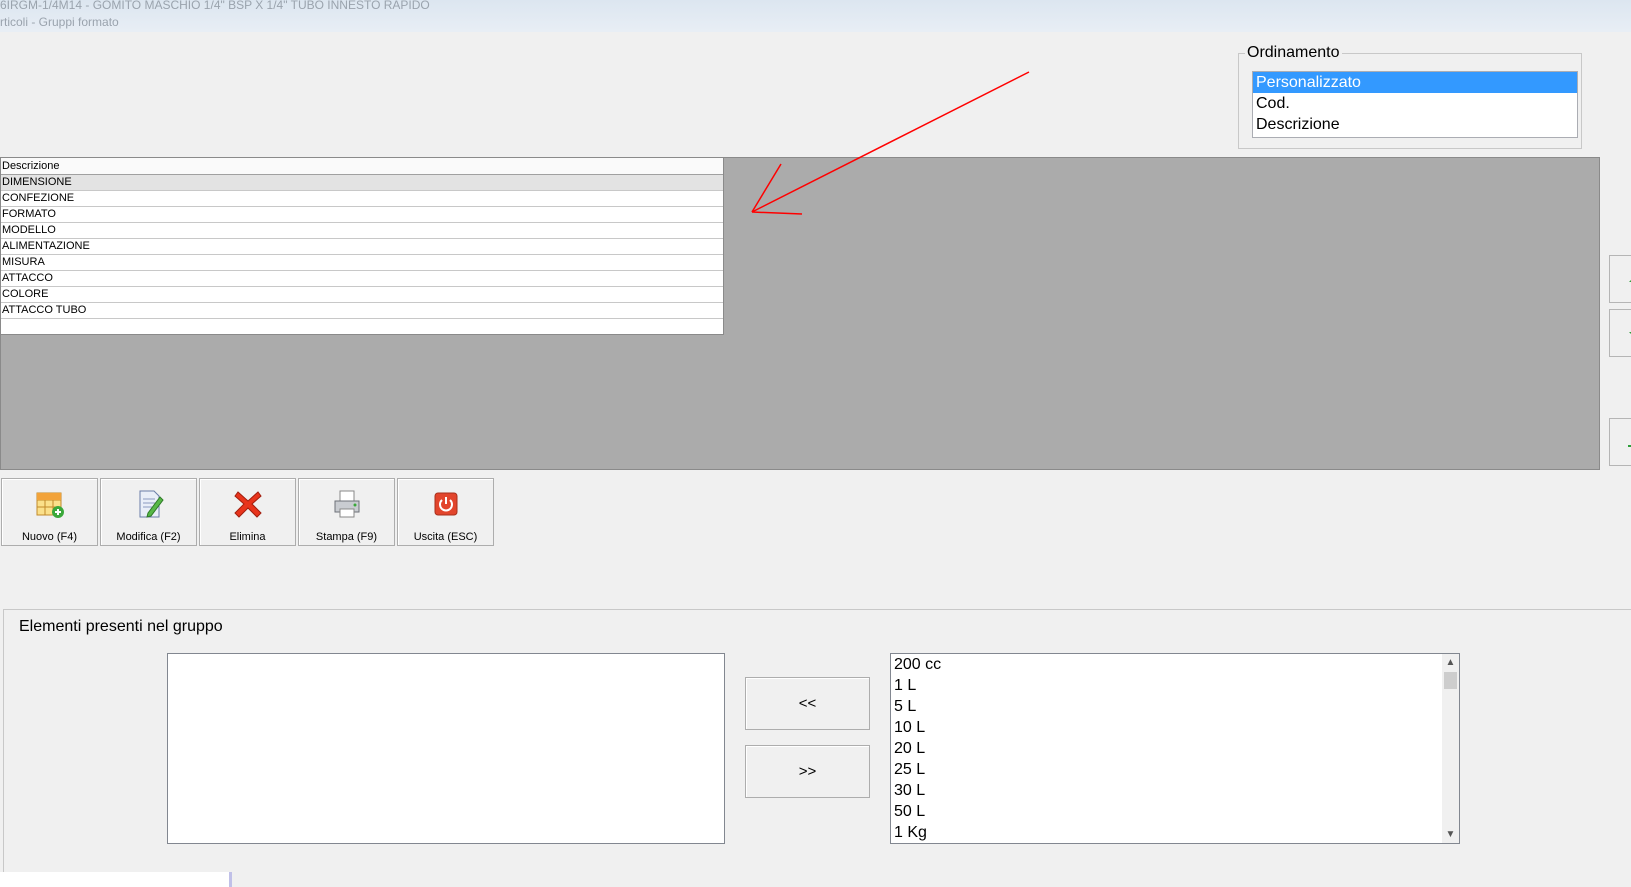  Describe the element at coordinates (807, 771) in the screenshot. I see `remove-from-group-button: >>` at that location.